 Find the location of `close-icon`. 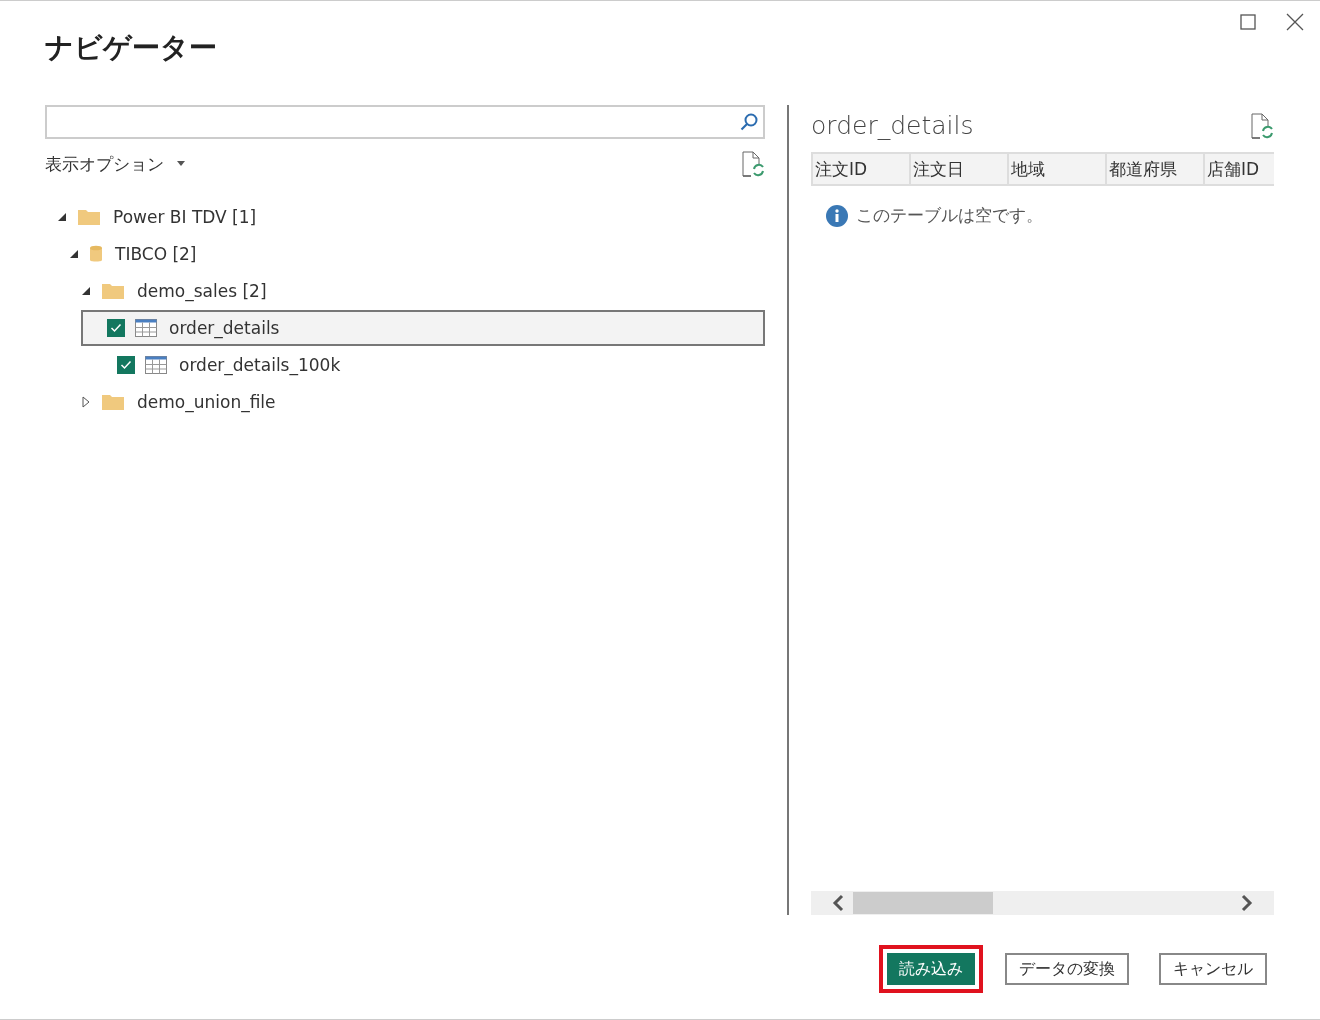

close-icon is located at coordinates (1295, 22).